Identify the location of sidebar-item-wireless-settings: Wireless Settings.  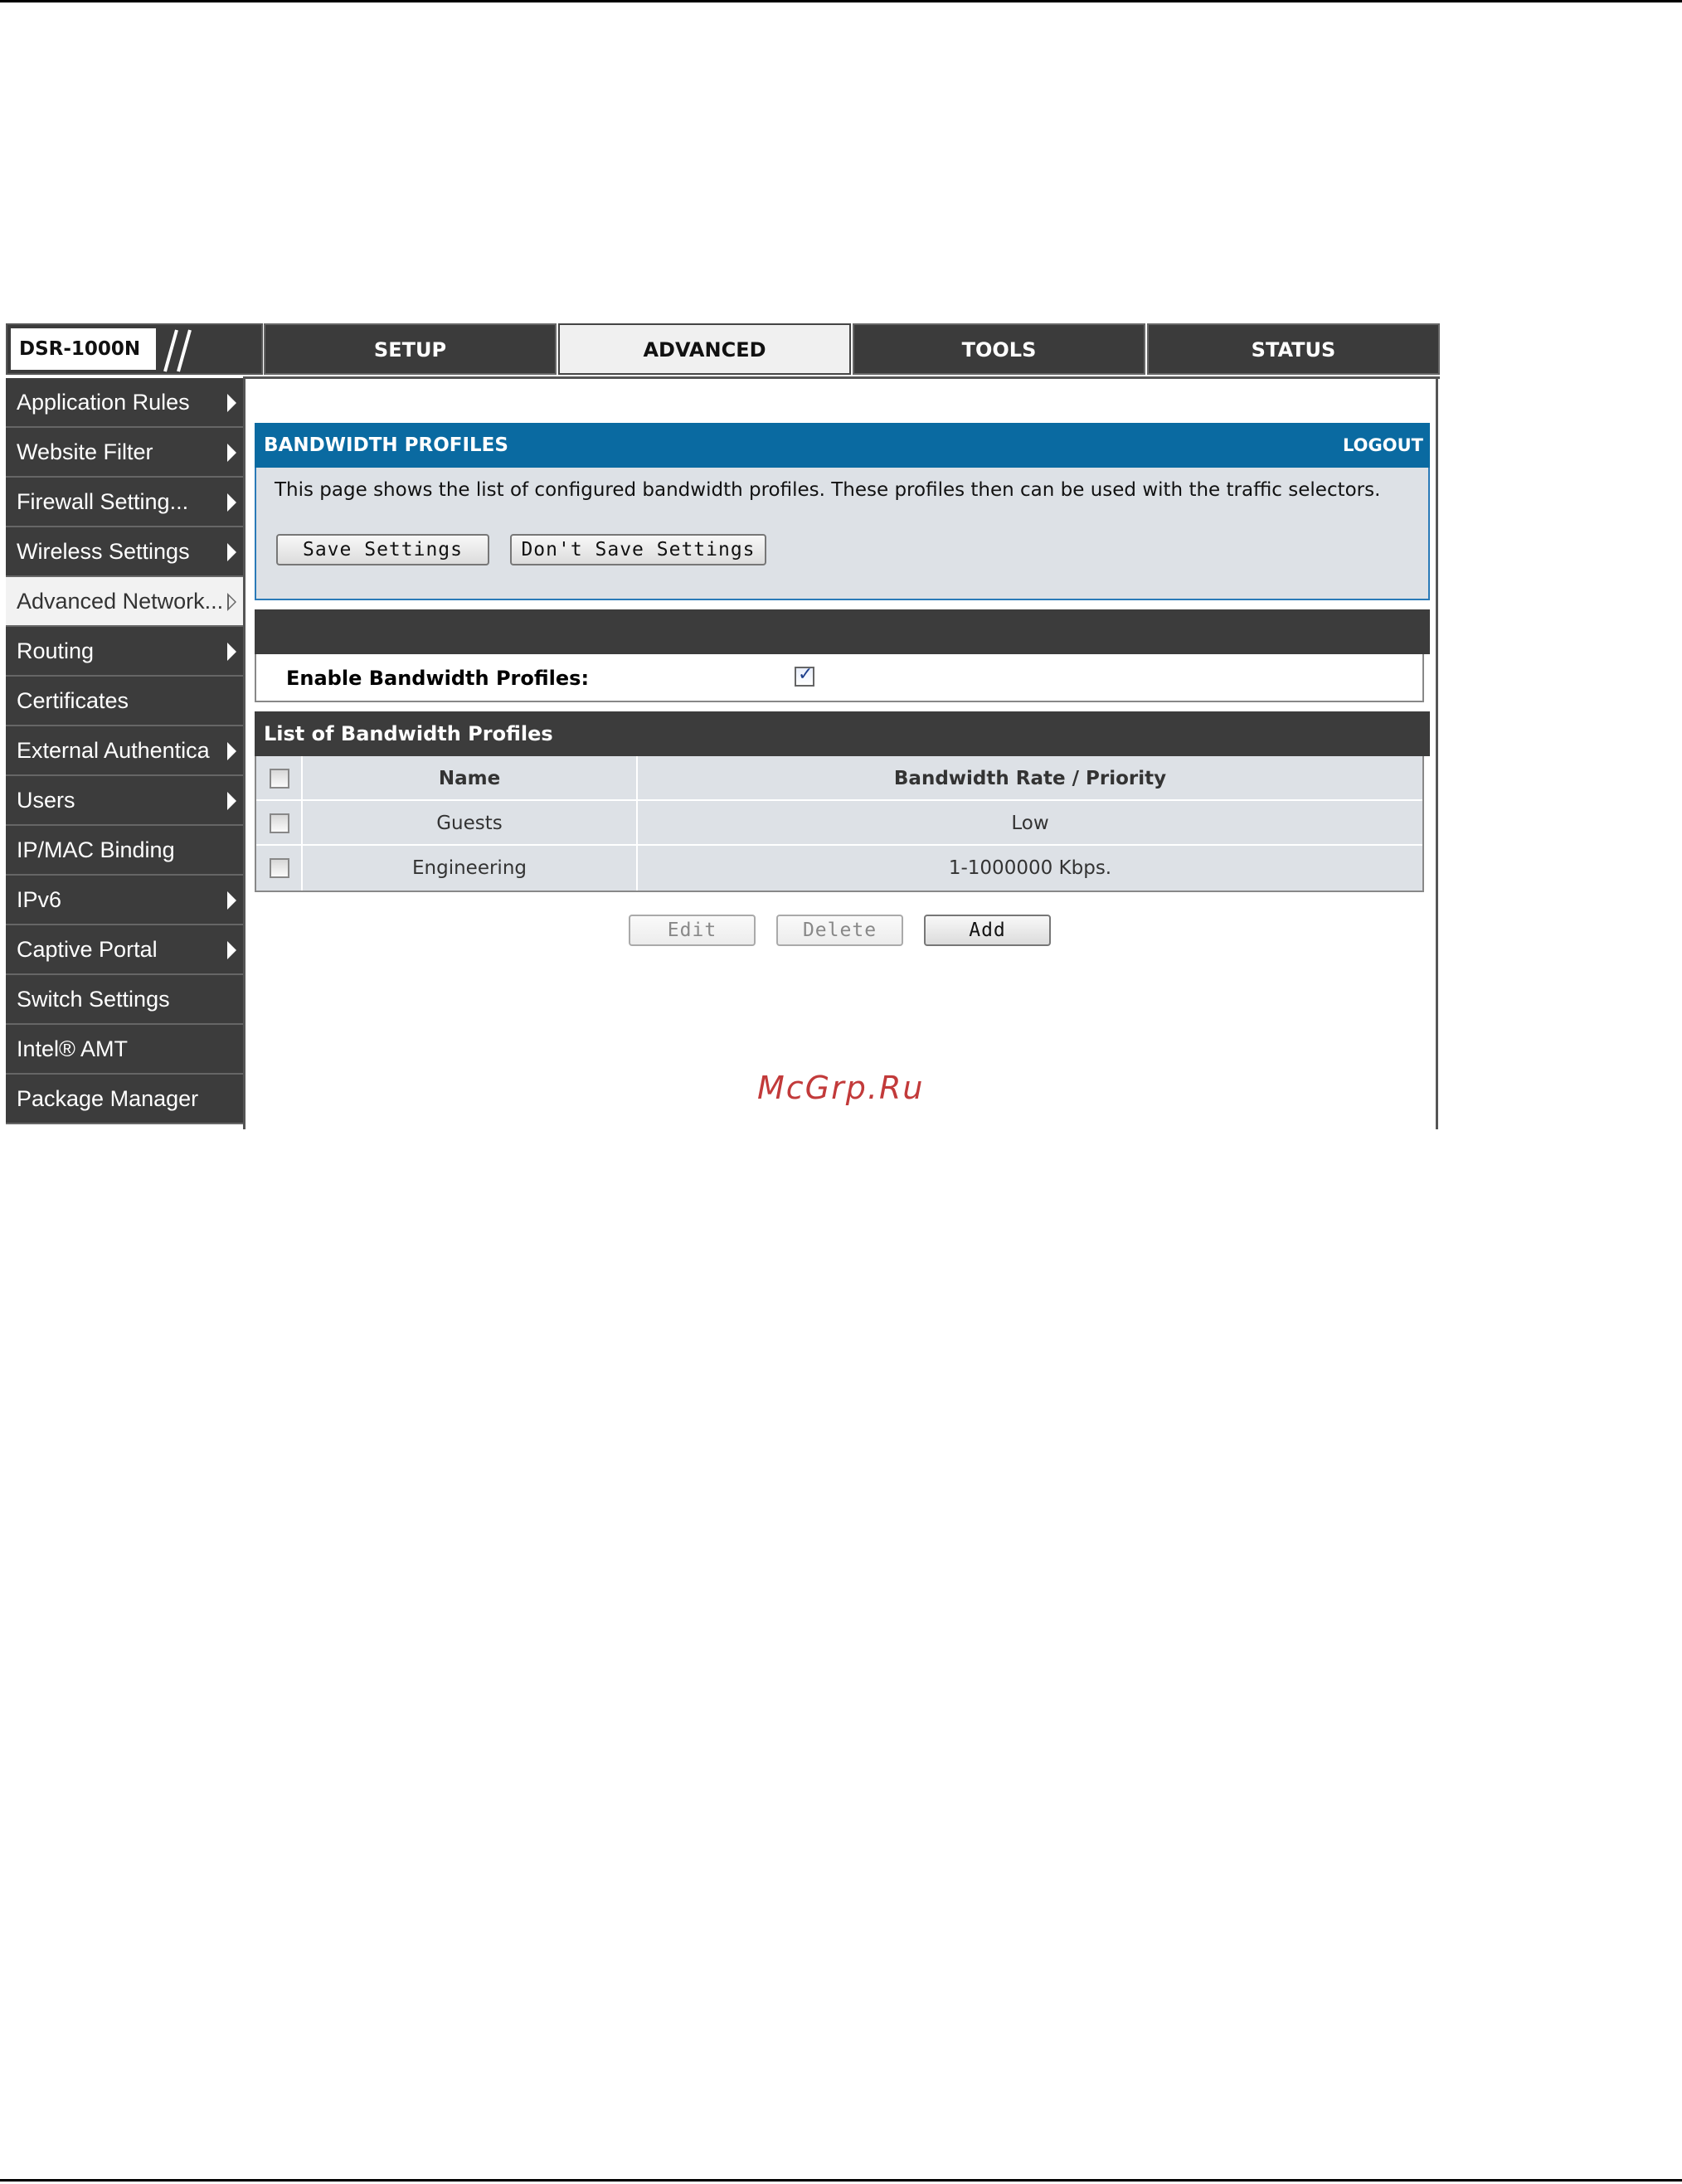
(124, 552).